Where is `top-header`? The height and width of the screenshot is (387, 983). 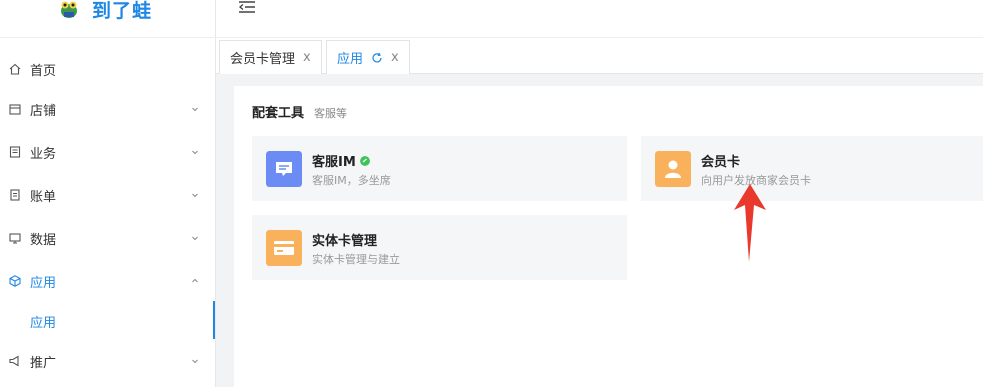 top-header is located at coordinates (599, 19).